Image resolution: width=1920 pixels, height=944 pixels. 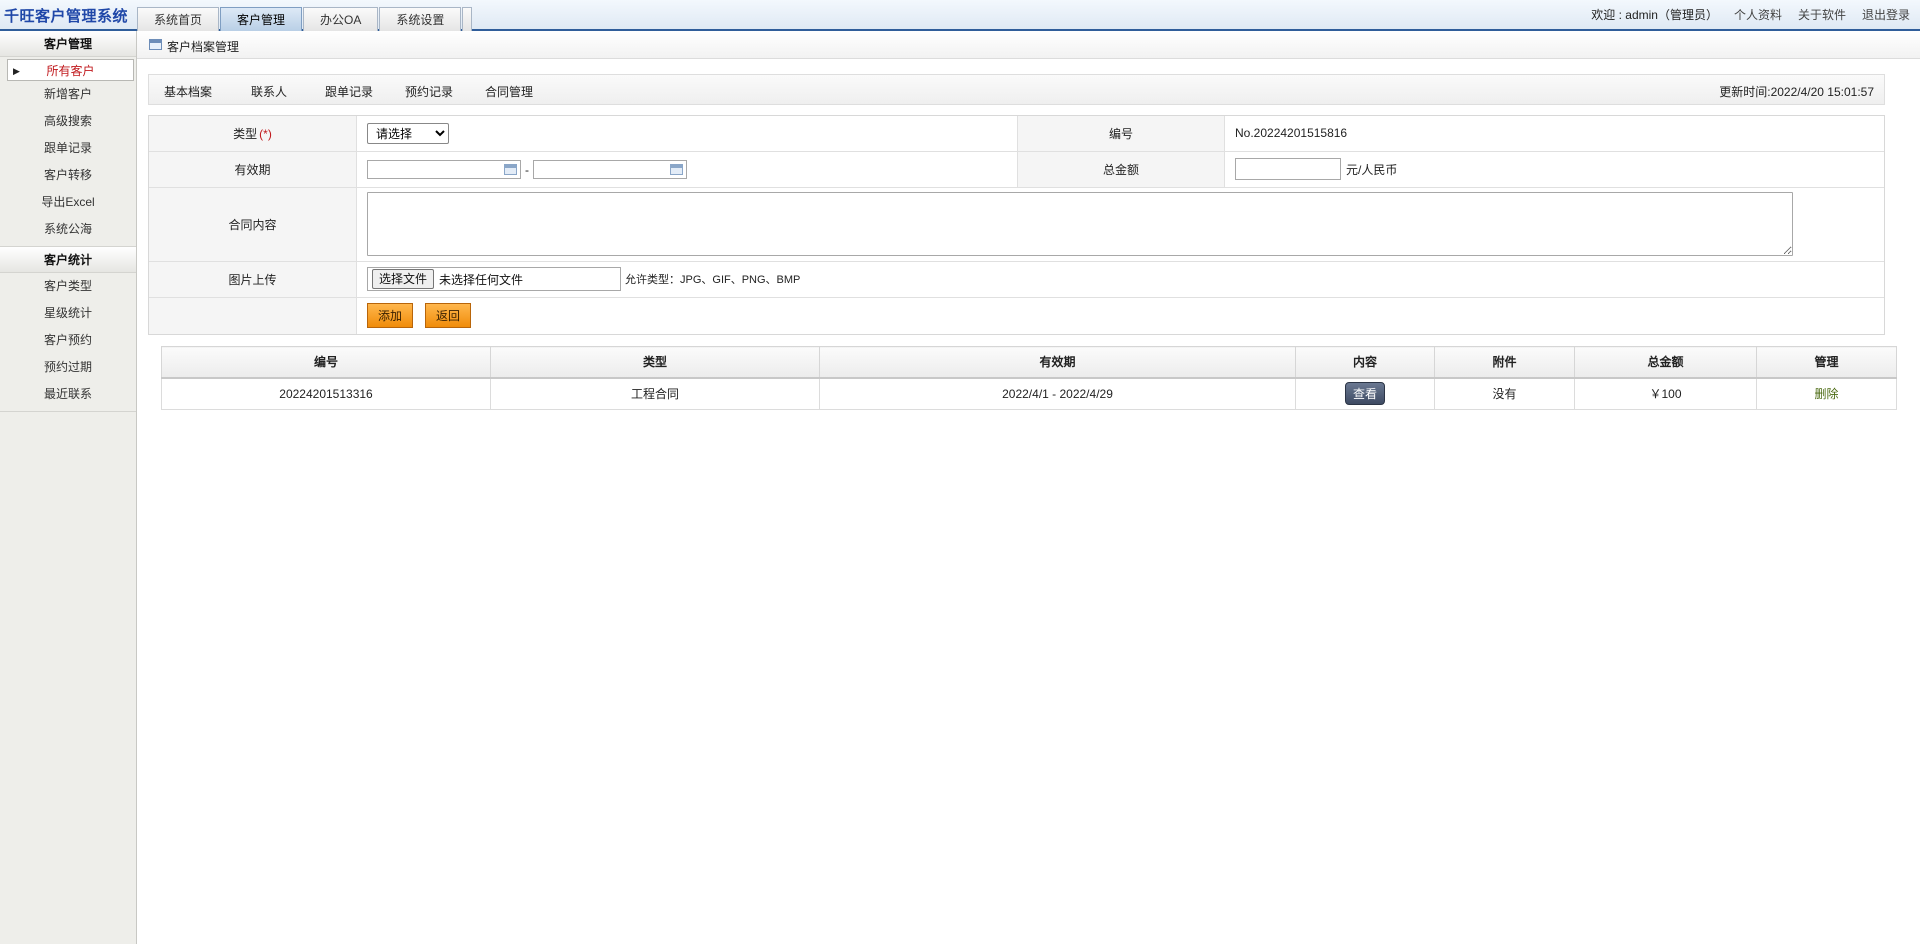 I want to click on sidebar-divider, so click(x=68, y=410).